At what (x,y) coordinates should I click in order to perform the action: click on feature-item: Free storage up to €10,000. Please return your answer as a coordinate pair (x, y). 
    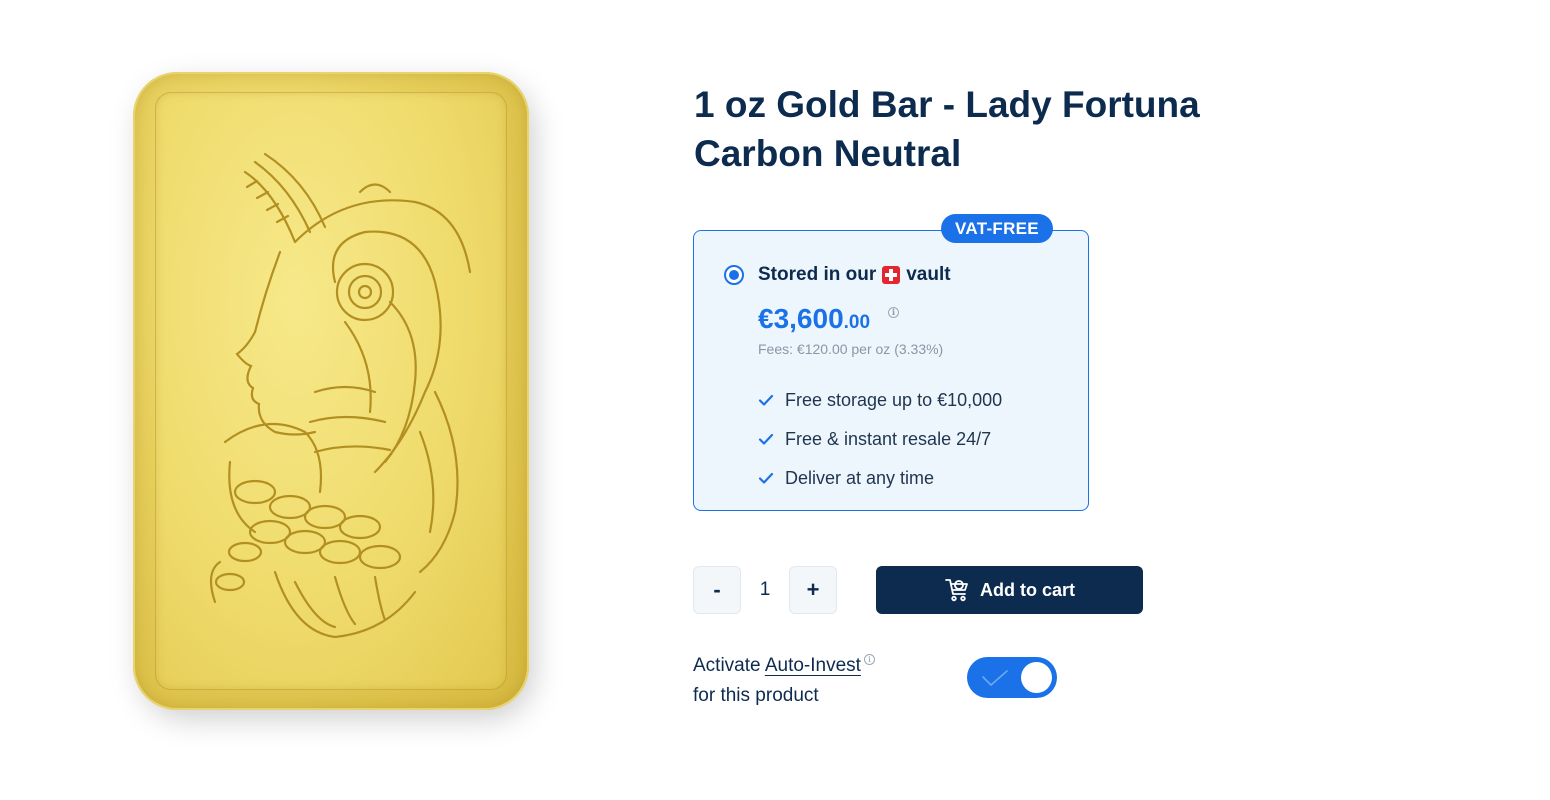
    Looking at the image, I should click on (880, 400).